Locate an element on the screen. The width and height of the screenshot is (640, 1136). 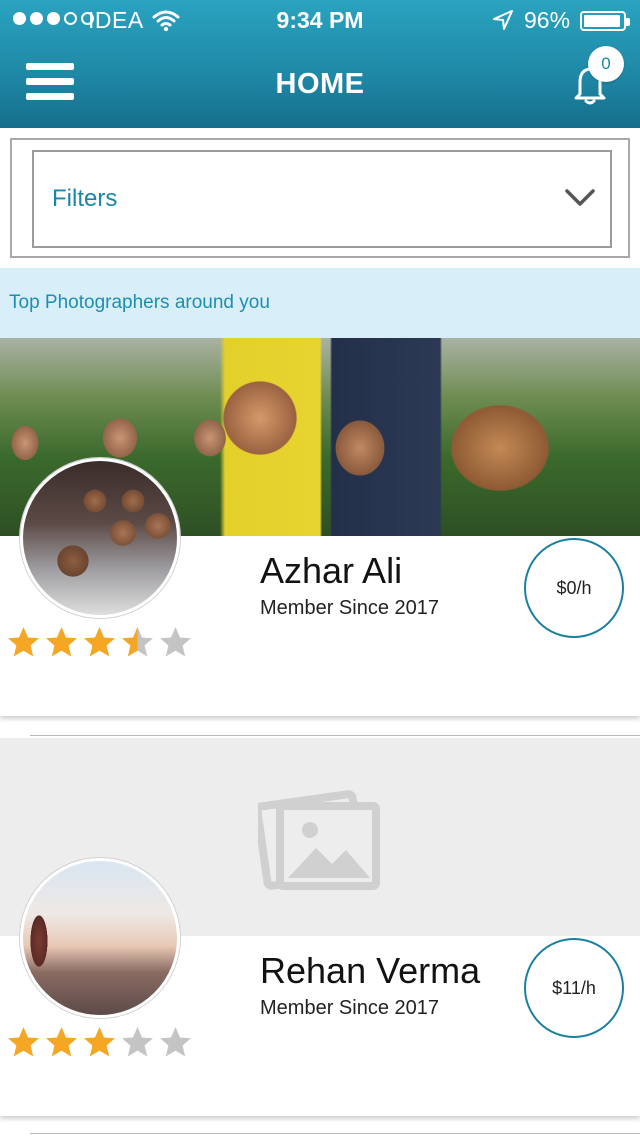
section-title: Top Photographers around you is located at coordinates (139, 302).